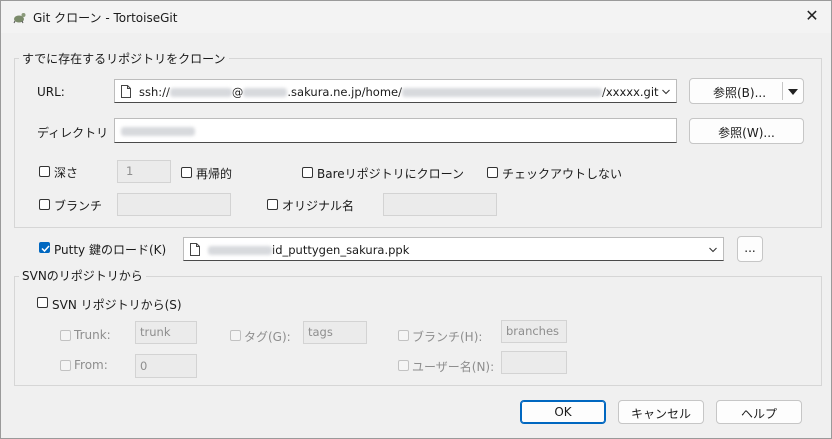  I want to click on recursive-label: 再帰的, so click(214, 173).